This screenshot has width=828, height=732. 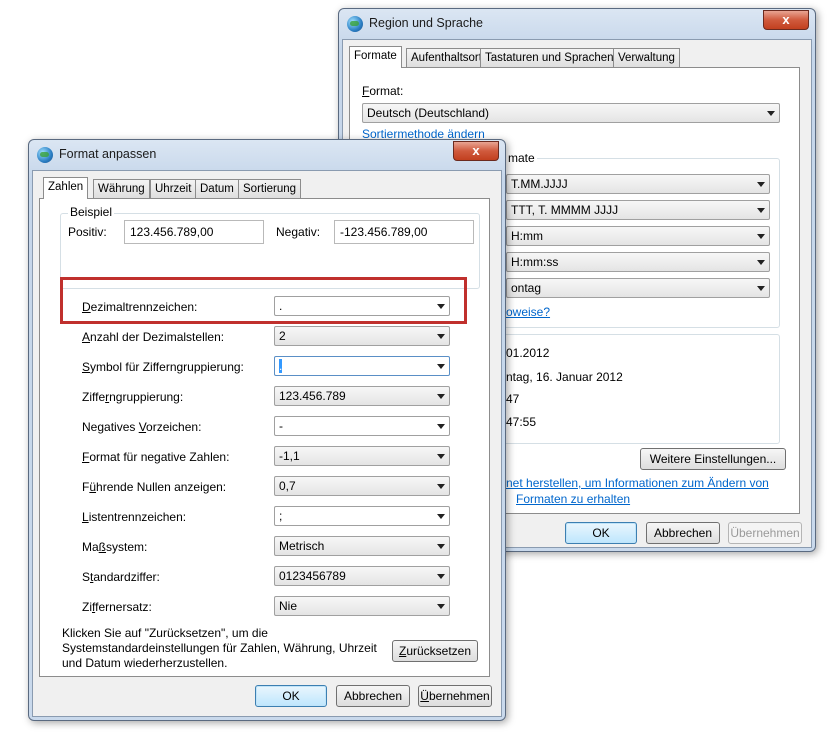 What do you see at coordinates (173, 188) in the screenshot?
I see `tab-uhrzeit: Uhrzeit` at bounding box center [173, 188].